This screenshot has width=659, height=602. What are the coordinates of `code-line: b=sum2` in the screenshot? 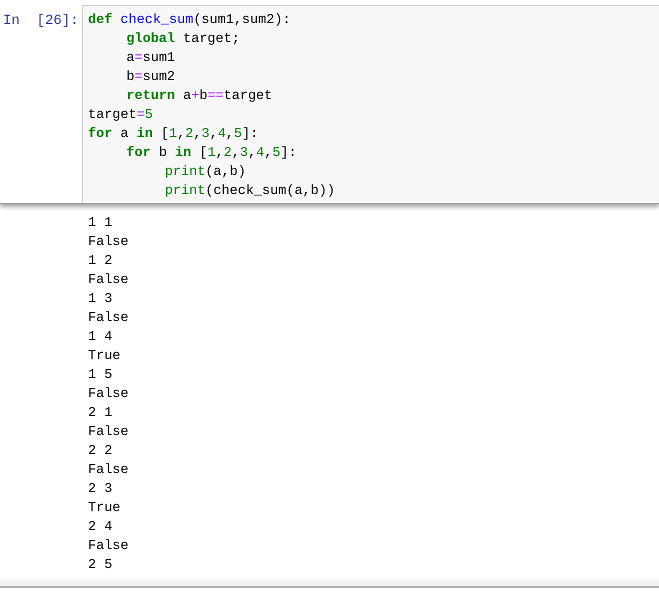 It's located at (151, 78).